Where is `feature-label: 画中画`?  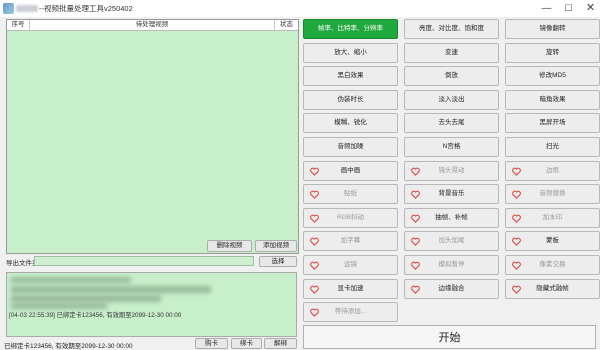
feature-label: 画中画 is located at coordinates (350, 170).